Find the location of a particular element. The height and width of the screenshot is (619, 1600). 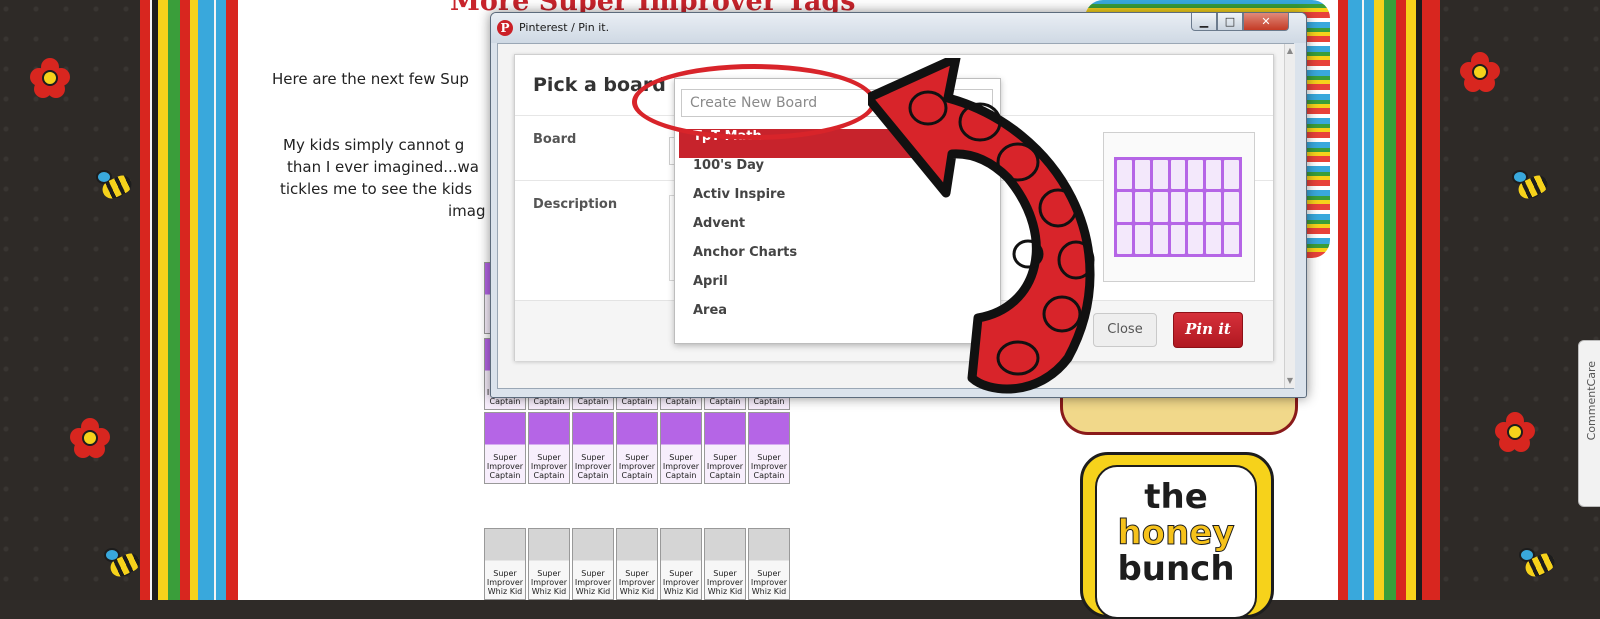

scroll-up-arrow-icon: ▲ is located at coordinates (1290, 50).